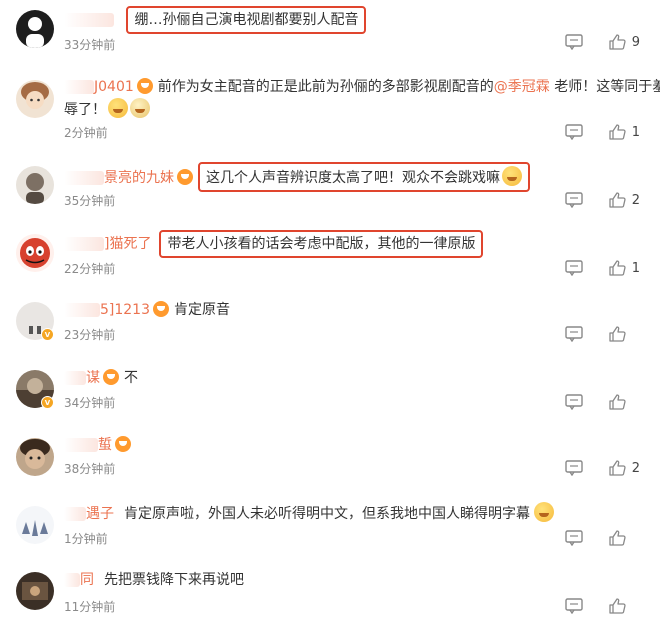  What do you see at coordinates (604, 87) in the screenshot?
I see `comment-text-cont: 老师！这等同于羞` at bounding box center [604, 87].